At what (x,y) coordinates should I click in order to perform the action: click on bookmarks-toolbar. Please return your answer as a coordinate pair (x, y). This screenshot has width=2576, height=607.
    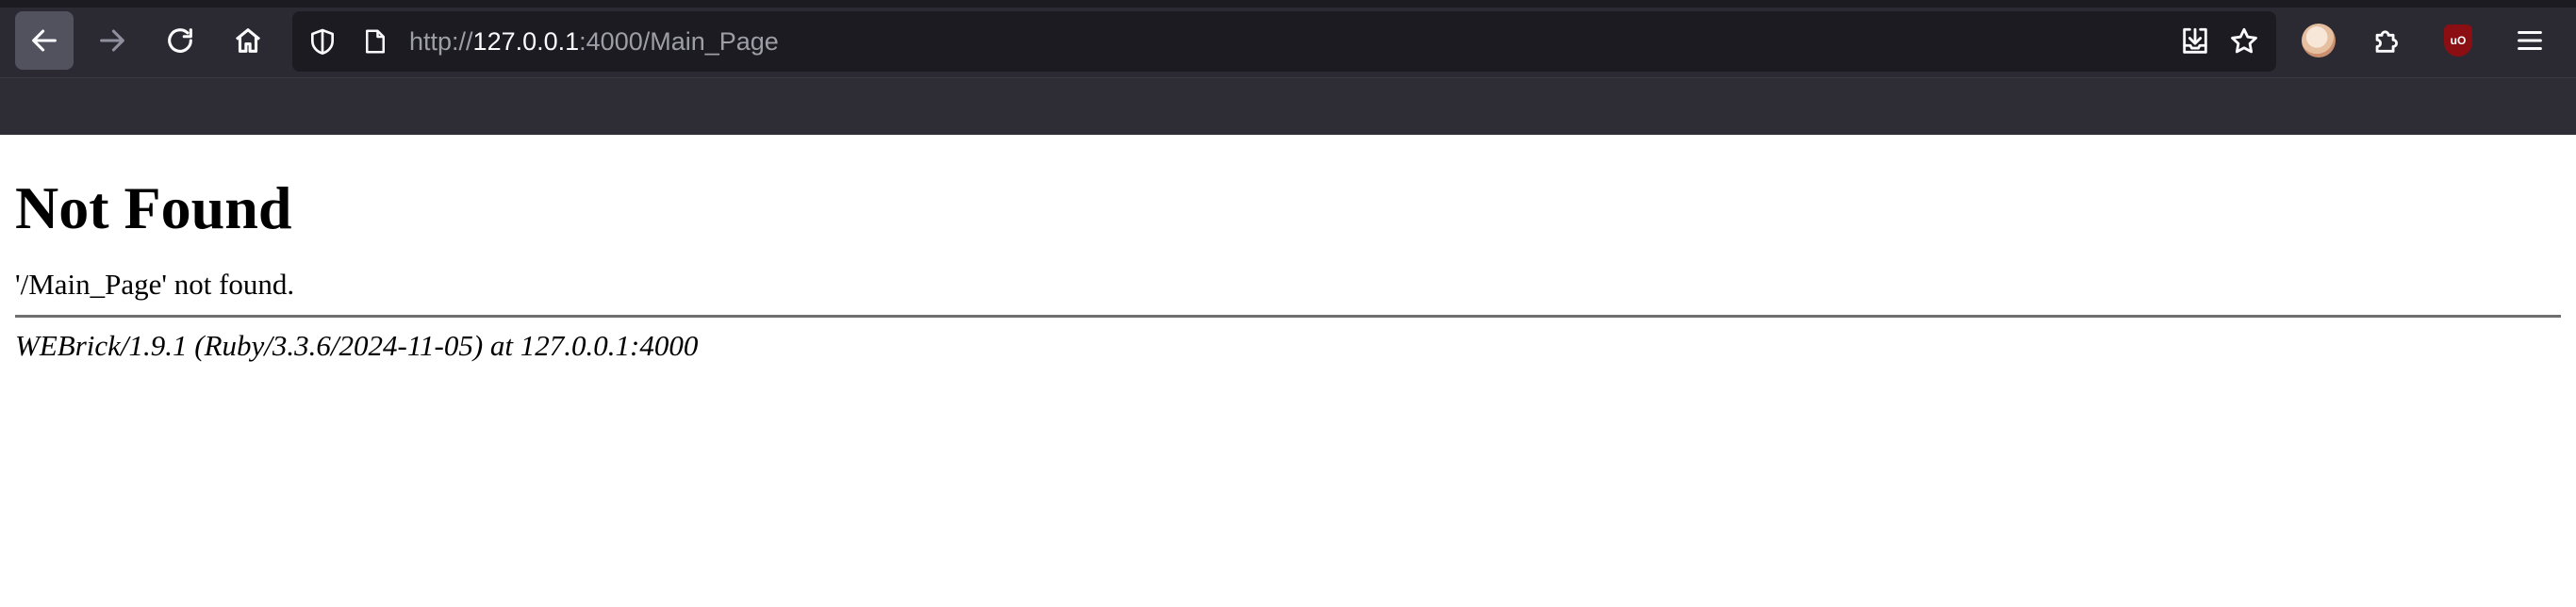
    Looking at the image, I should click on (1288, 106).